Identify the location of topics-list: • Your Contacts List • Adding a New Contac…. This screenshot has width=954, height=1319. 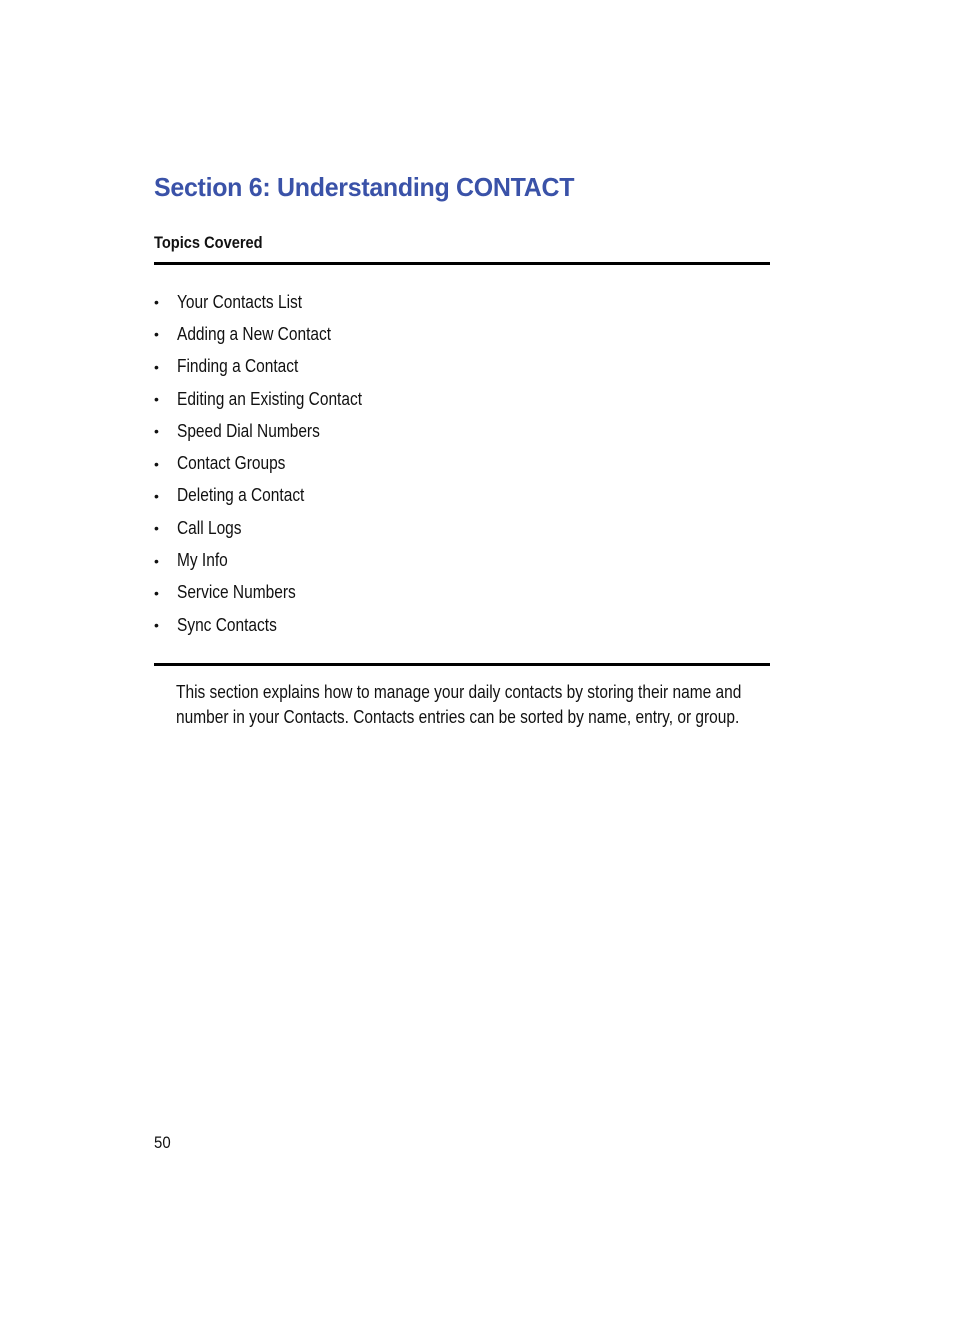
(273, 463).